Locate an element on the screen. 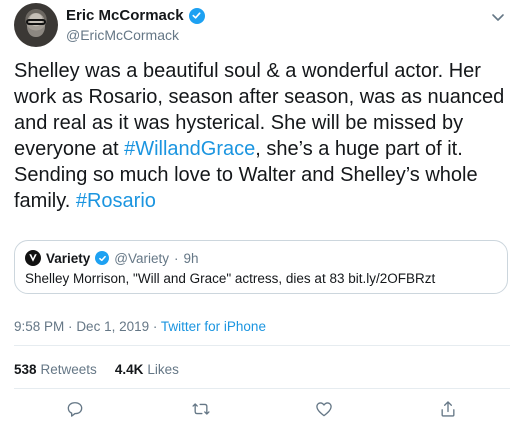 This screenshot has height=431, width=520. tweet-stats: 538 Retweets 4.4K Likes is located at coordinates (96, 369).